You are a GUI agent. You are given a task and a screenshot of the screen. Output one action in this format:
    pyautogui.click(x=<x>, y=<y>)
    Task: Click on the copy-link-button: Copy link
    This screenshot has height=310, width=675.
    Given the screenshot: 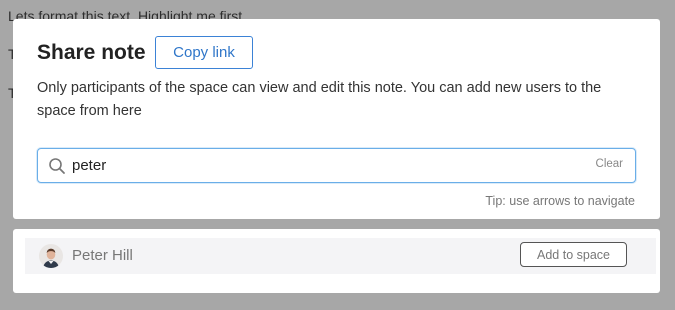 What is the action you would take?
    pyautogui.click(x=204, y=52)
    